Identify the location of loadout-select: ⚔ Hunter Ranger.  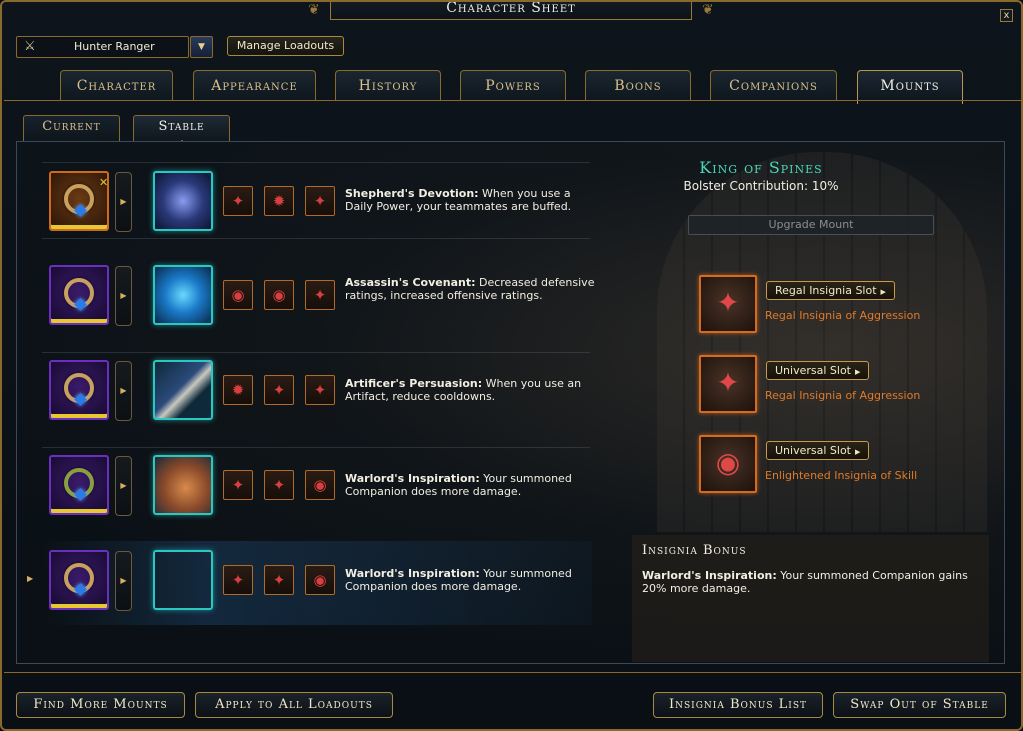
(102, 47).